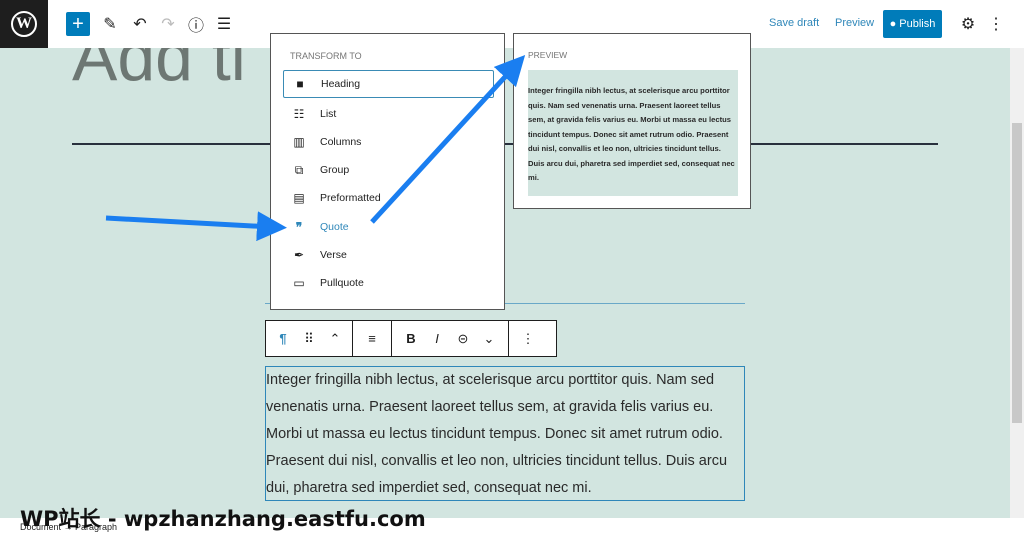 The width and height of the screenshot is (1024, 537). What do you see at coordinates (315, 148) in the screenshot?
I see `annotation-arrows` at bounding box center [315, 148].